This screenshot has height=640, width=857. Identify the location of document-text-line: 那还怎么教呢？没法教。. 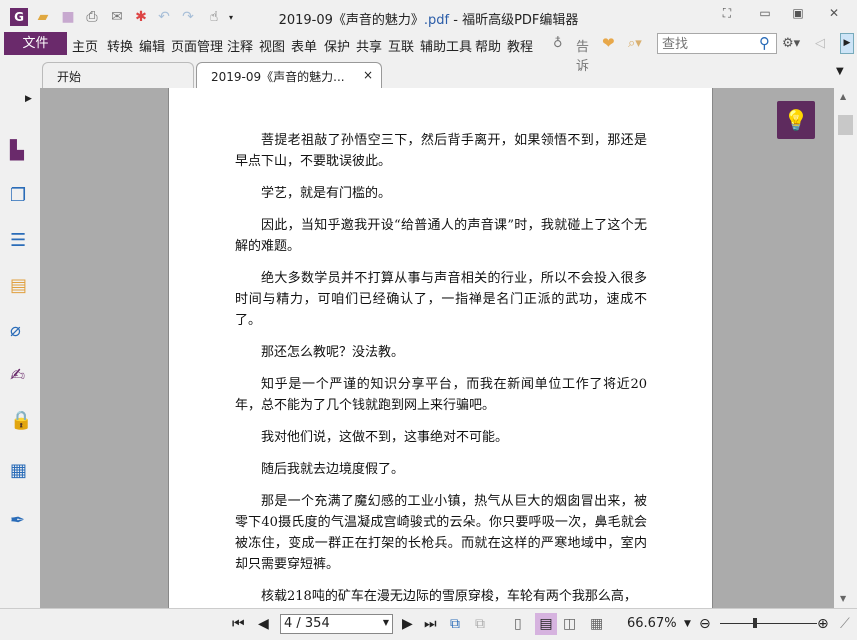
(333, 352).